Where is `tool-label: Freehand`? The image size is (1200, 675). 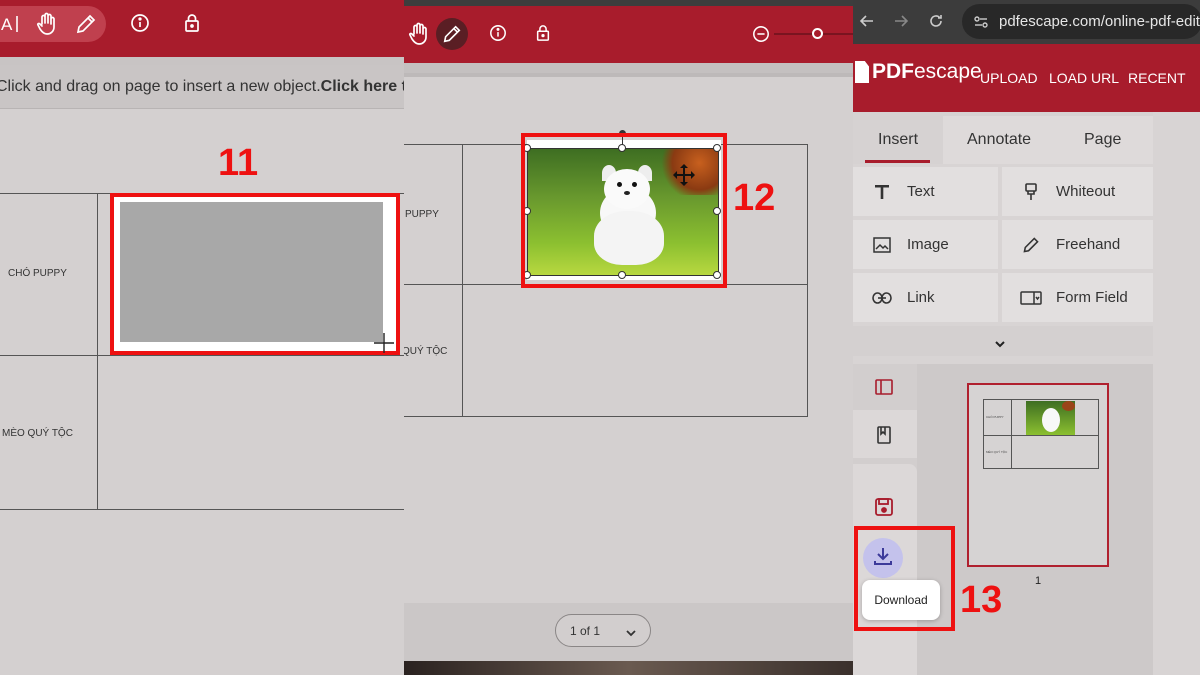 tool-label: Freehand is located at coordinates (1088, 244).